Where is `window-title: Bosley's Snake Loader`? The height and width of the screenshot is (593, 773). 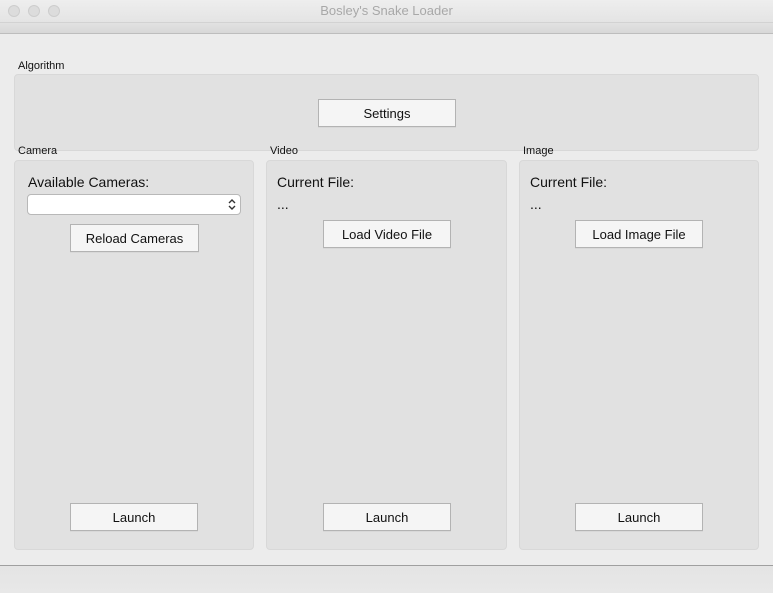 window-title: Bosley's Snake Loader is located at coordinates (386, 10).